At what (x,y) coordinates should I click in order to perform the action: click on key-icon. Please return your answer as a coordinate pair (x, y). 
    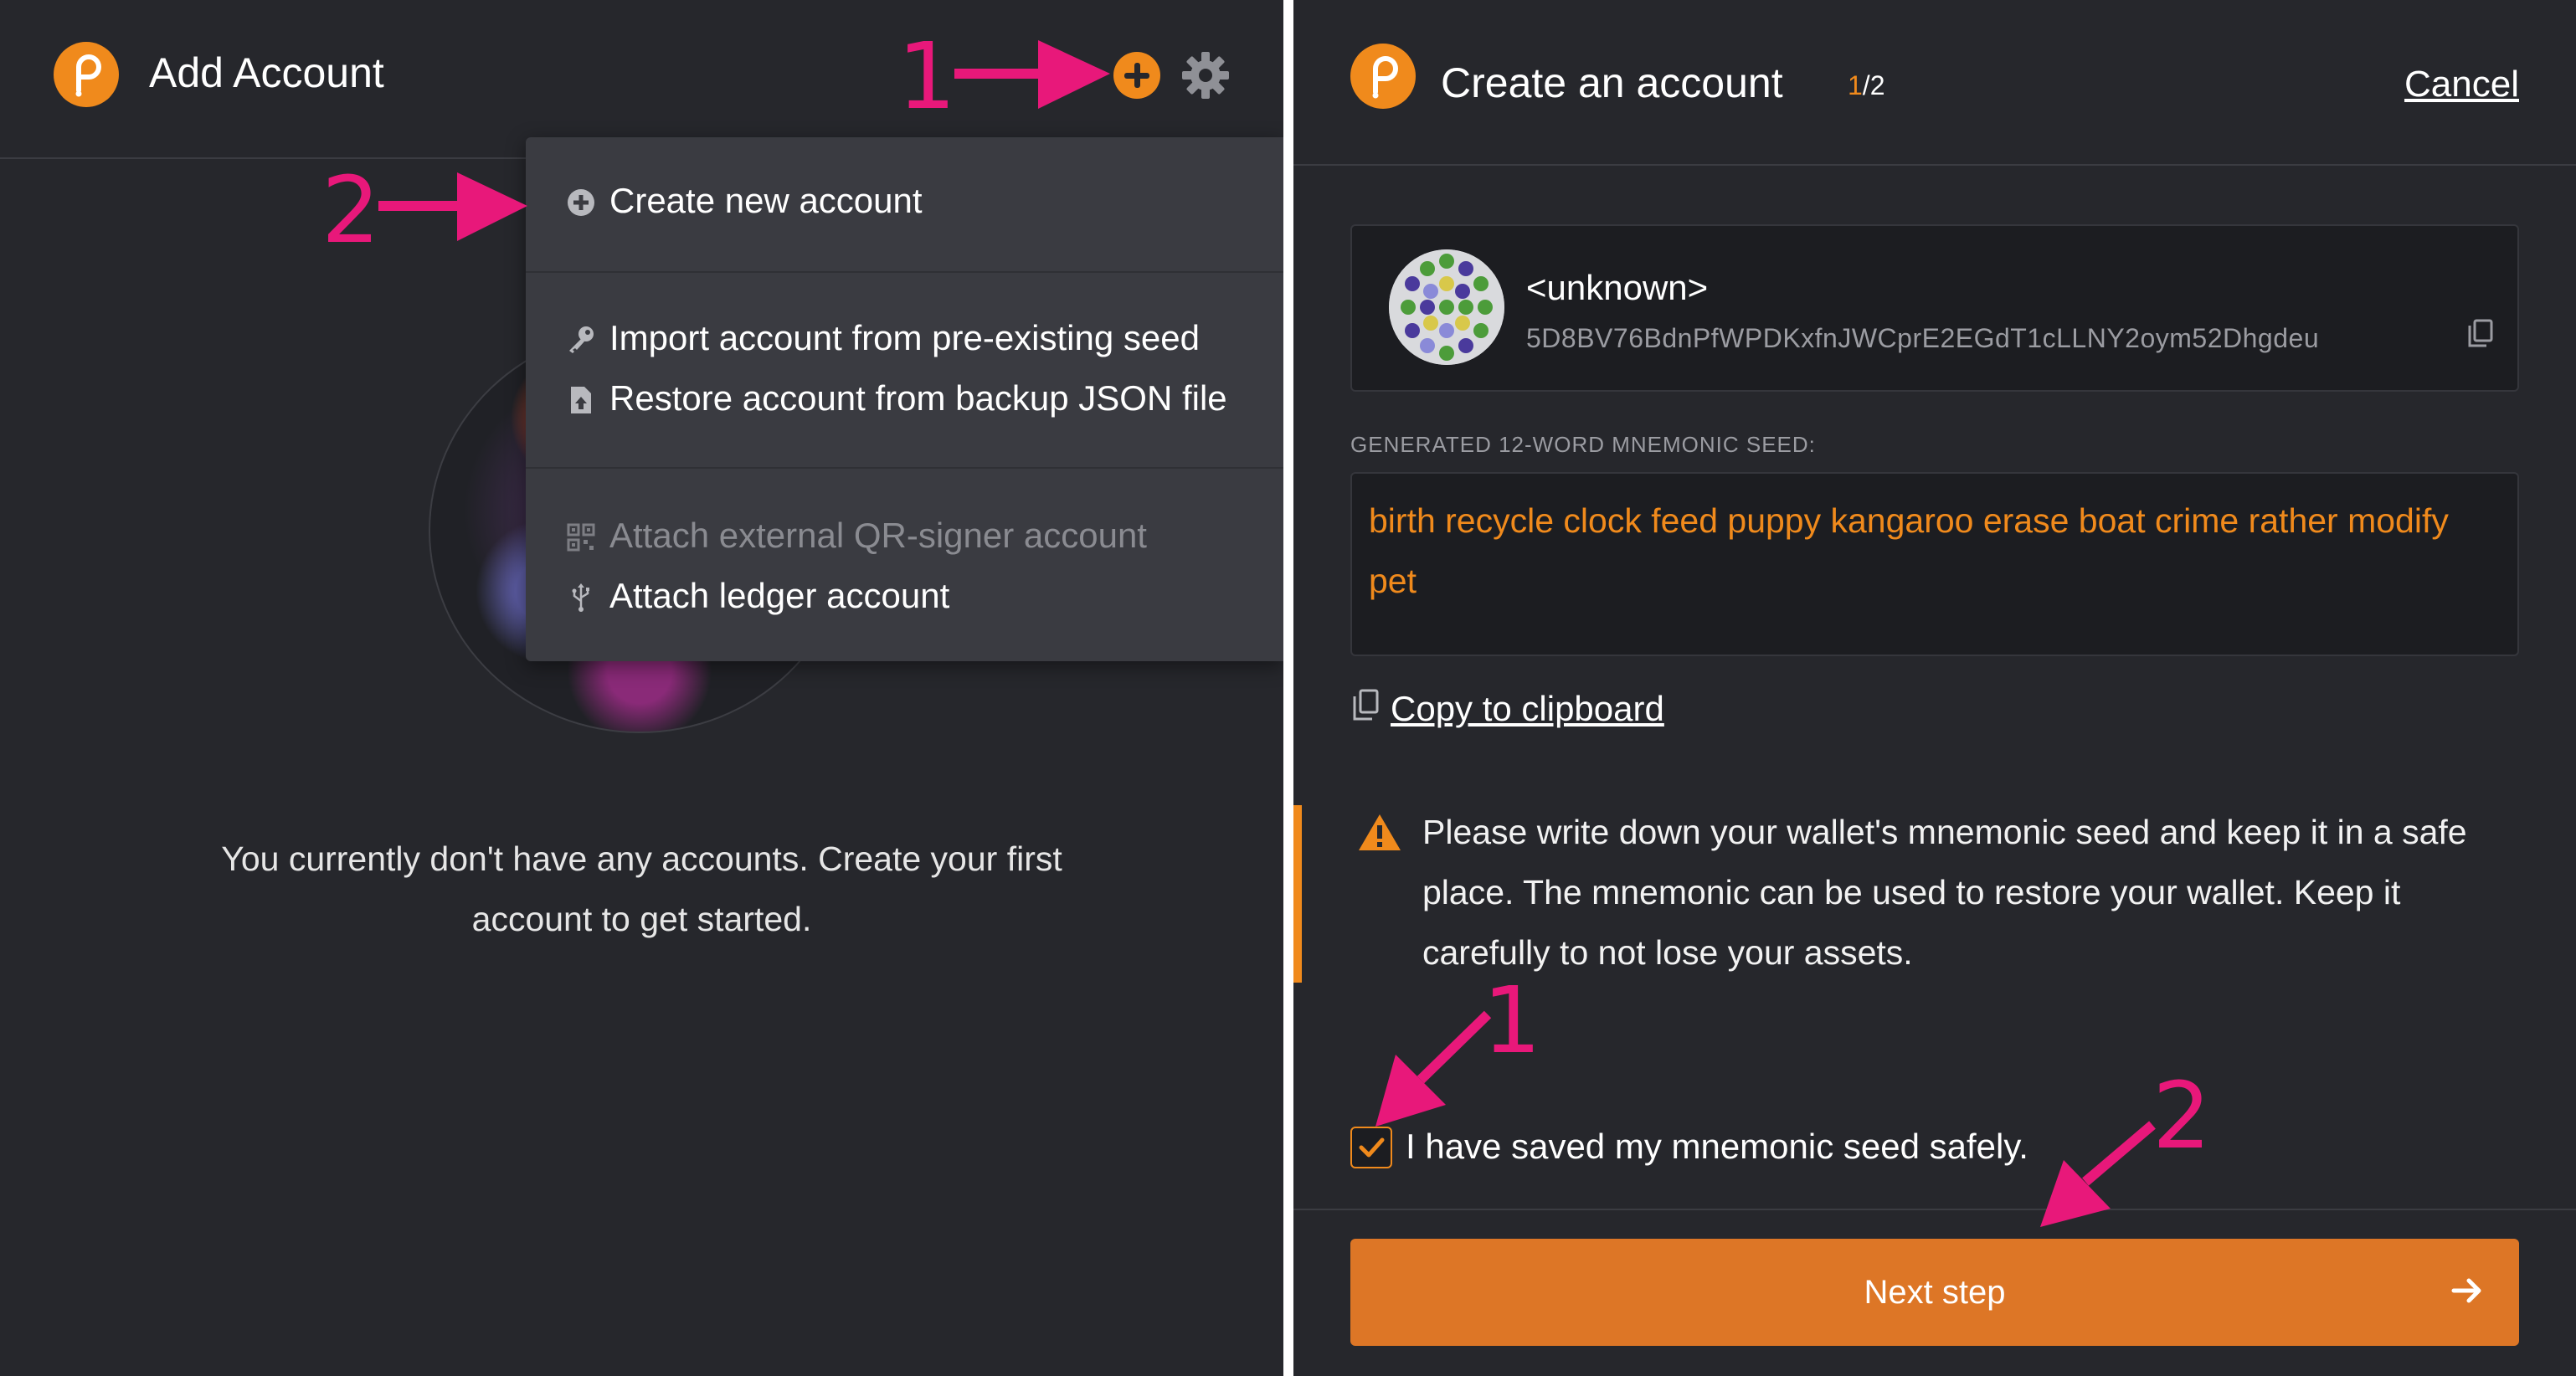
    Looking at the image, I should click on (581, 338).